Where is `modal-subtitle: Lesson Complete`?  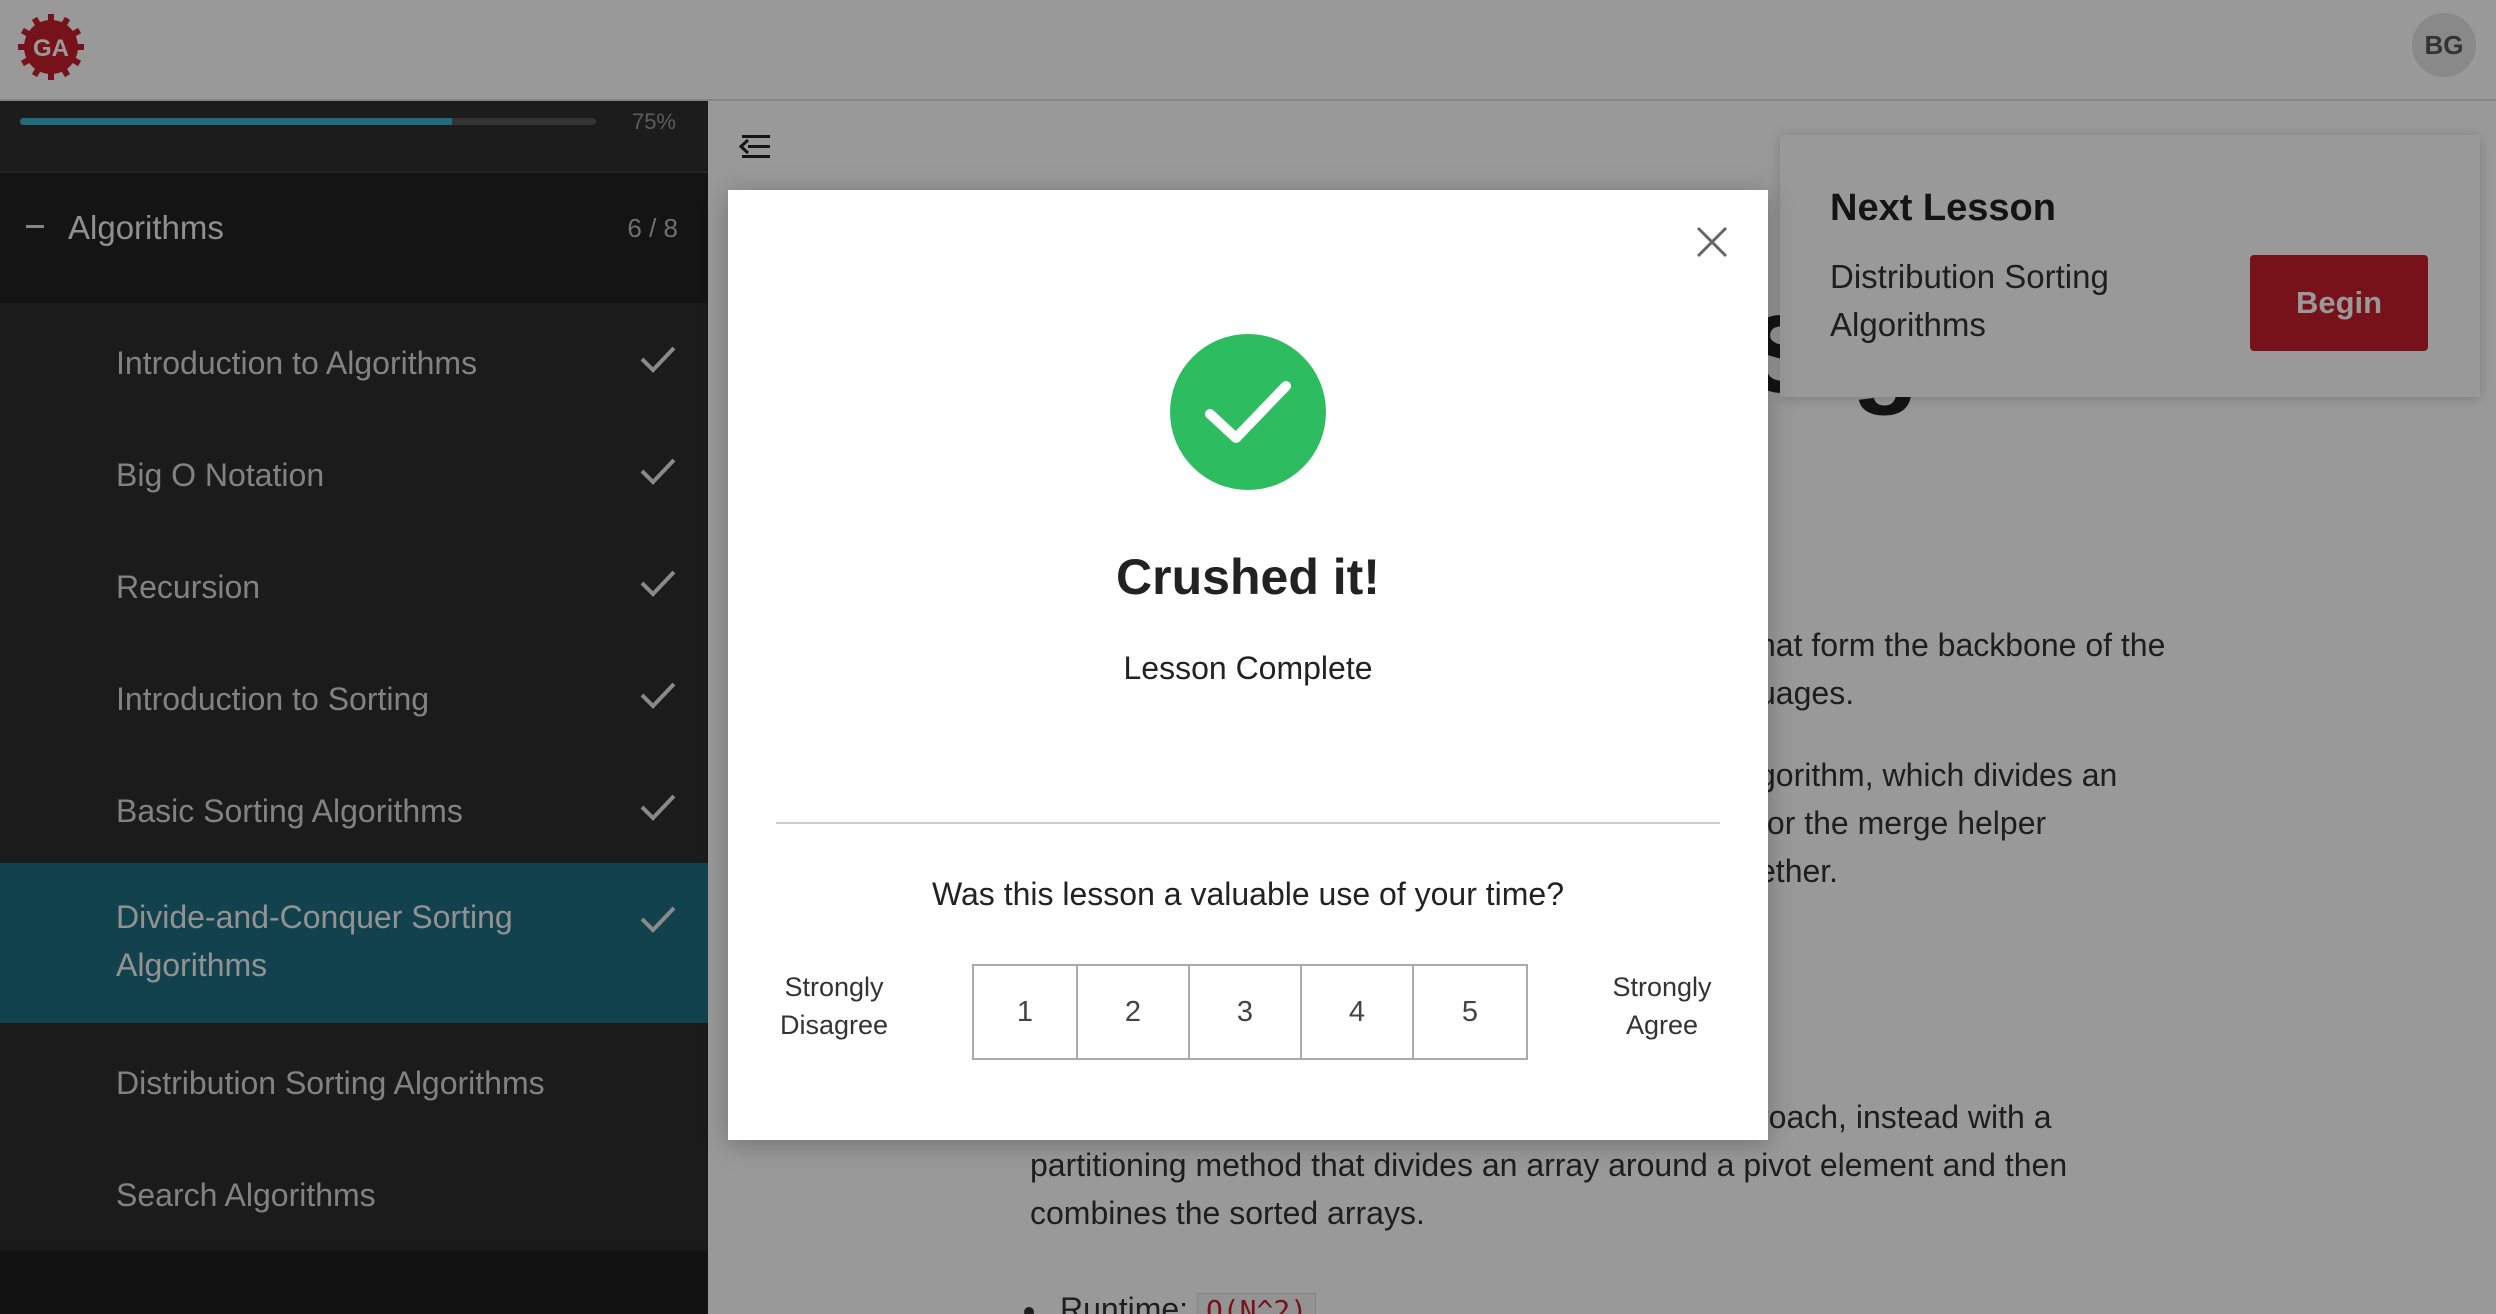
modal-subtitle: Lesson Complete is located at coordinates (1248, 668).